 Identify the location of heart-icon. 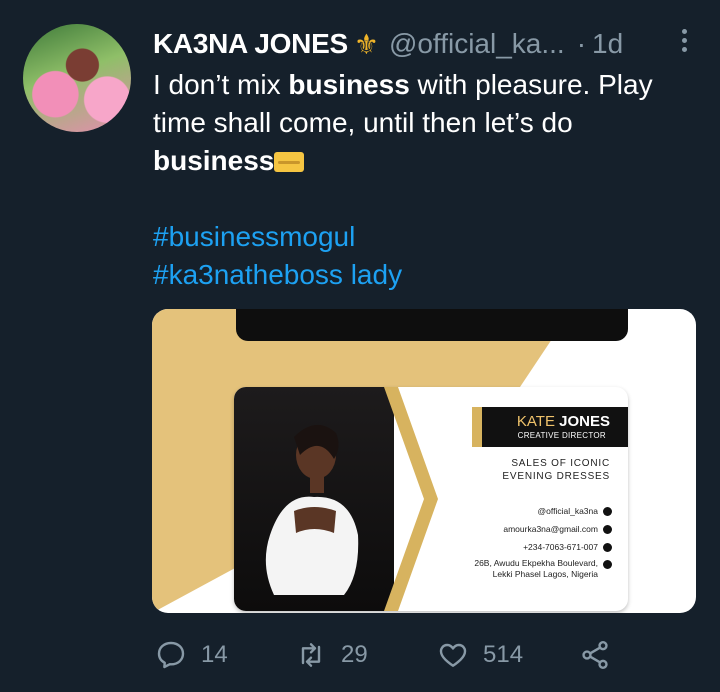
(453, 655).